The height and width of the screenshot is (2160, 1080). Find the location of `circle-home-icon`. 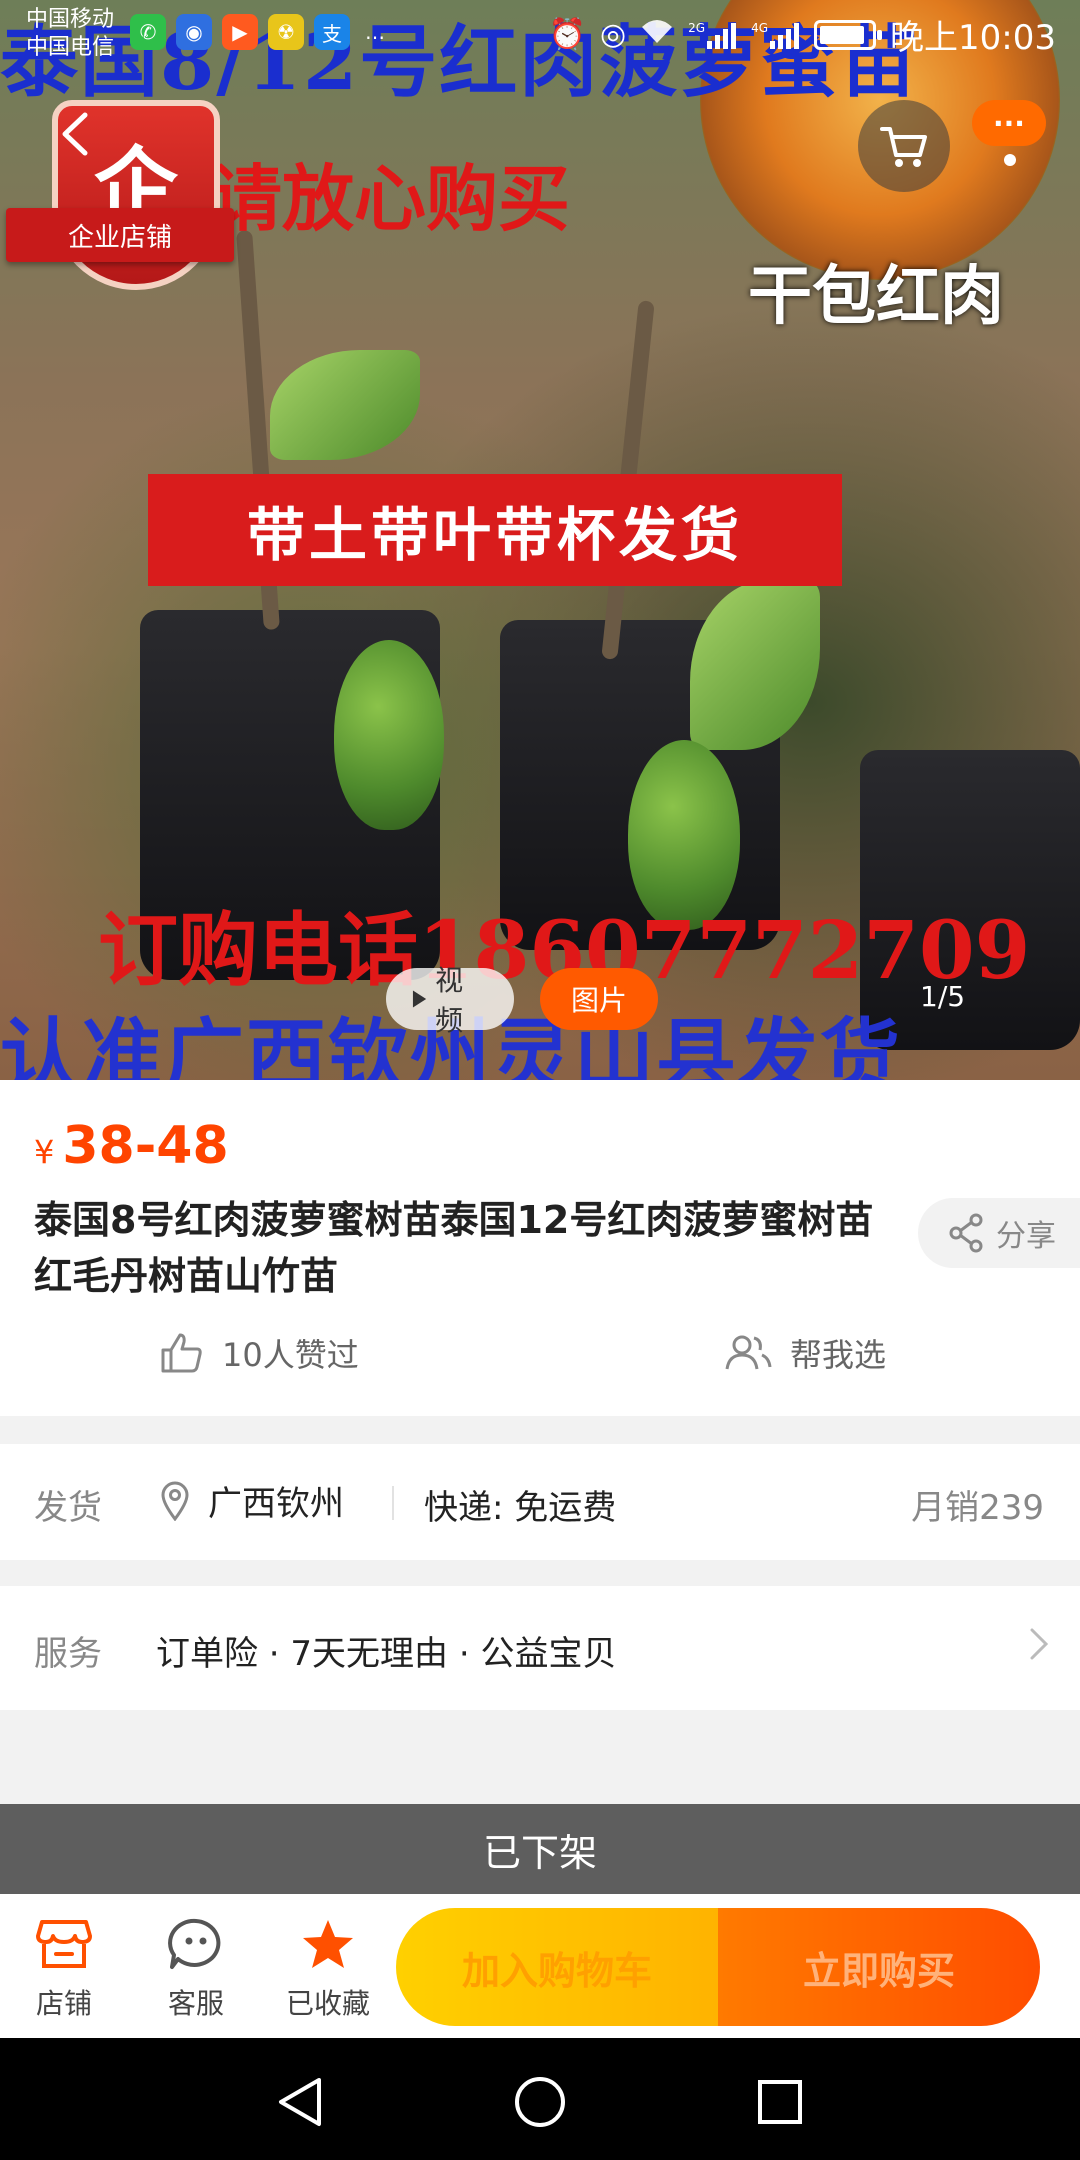

circle-home-icon is located at coordinates (540, 2102).